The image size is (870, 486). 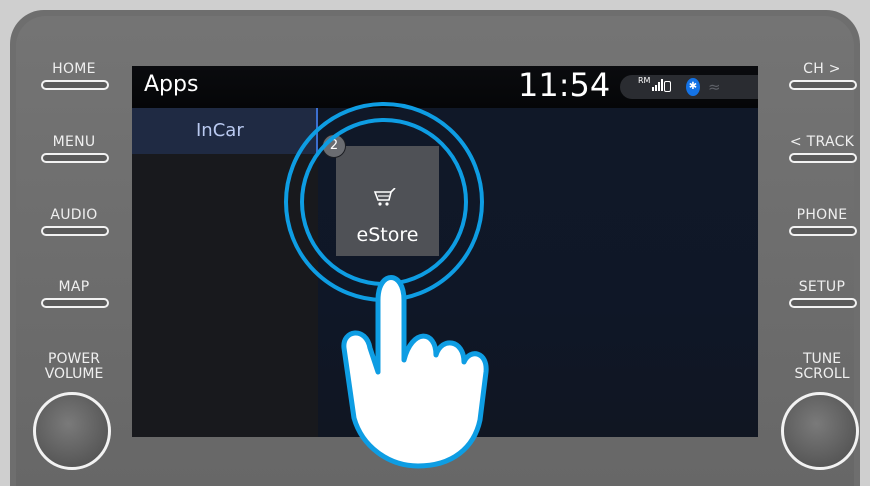 I want to click on page-title: Apps, so click(x=171, y=84).